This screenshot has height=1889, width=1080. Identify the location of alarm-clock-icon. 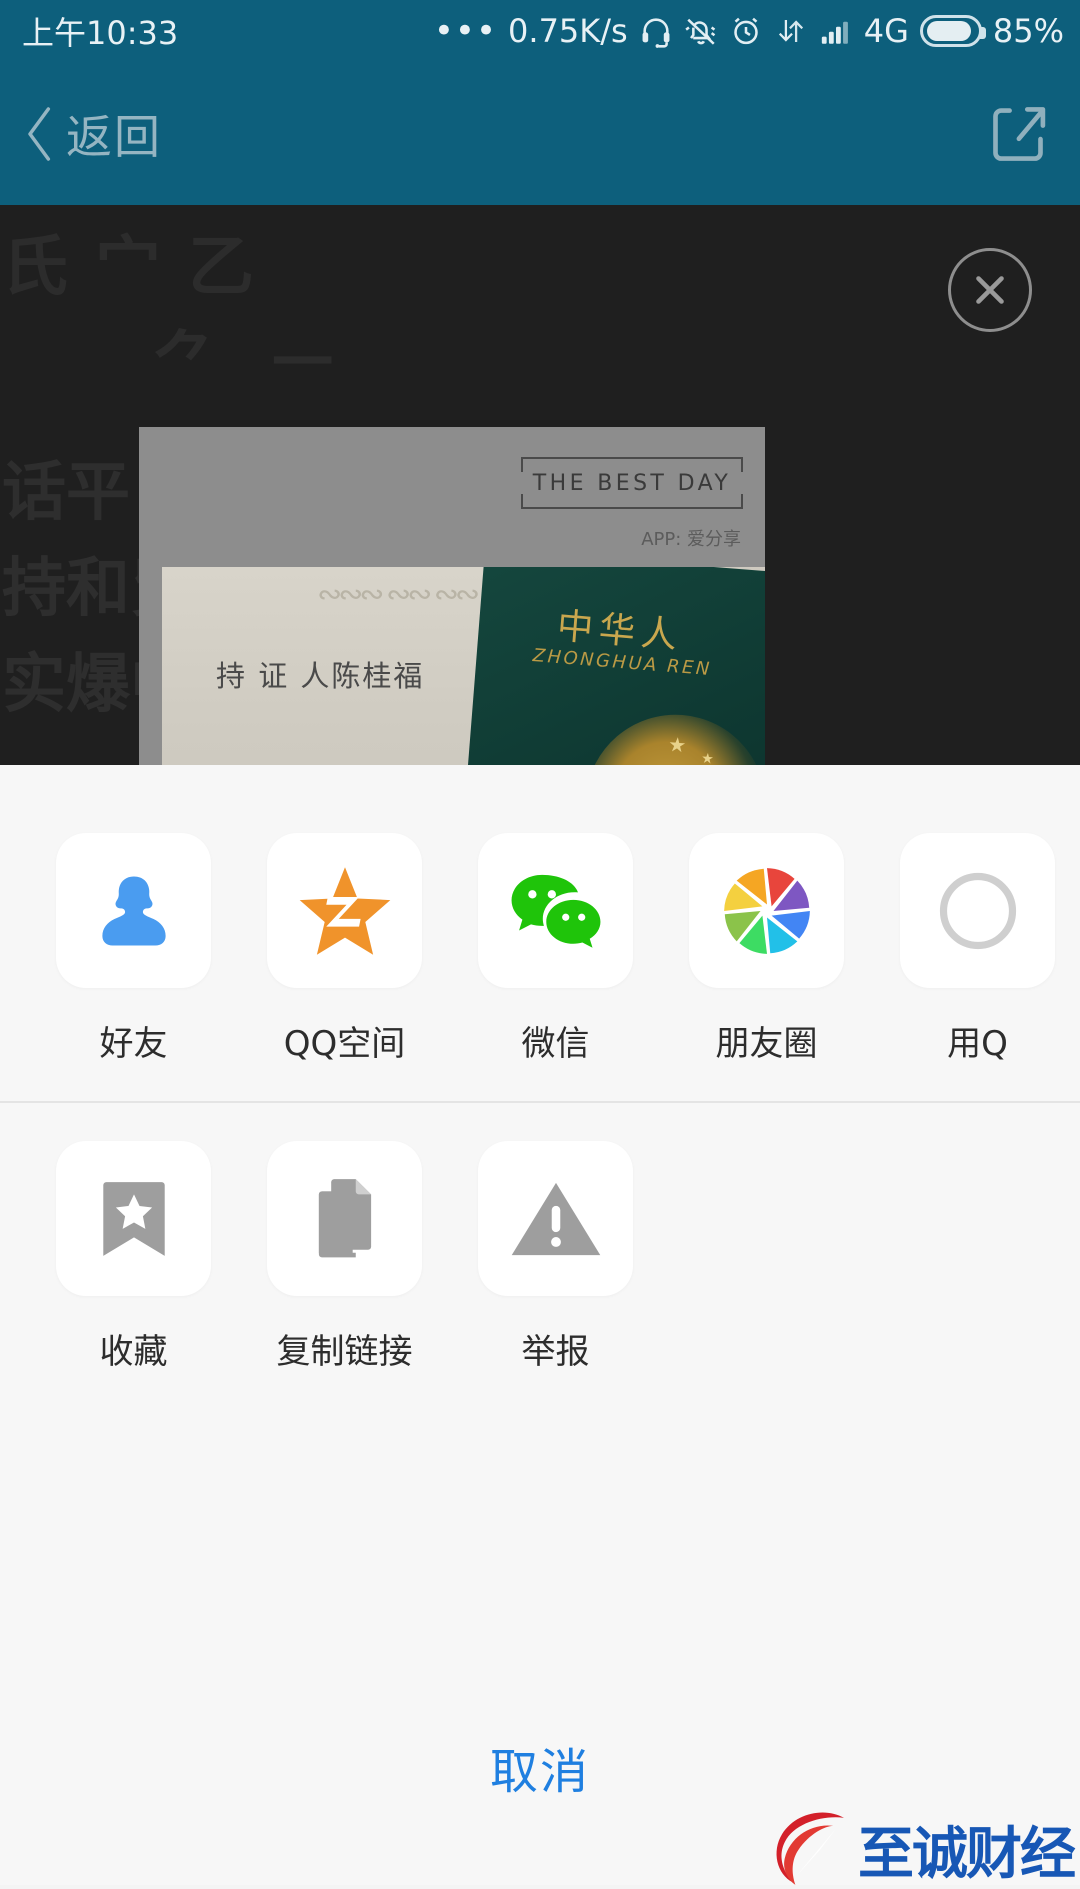
(746, 31).